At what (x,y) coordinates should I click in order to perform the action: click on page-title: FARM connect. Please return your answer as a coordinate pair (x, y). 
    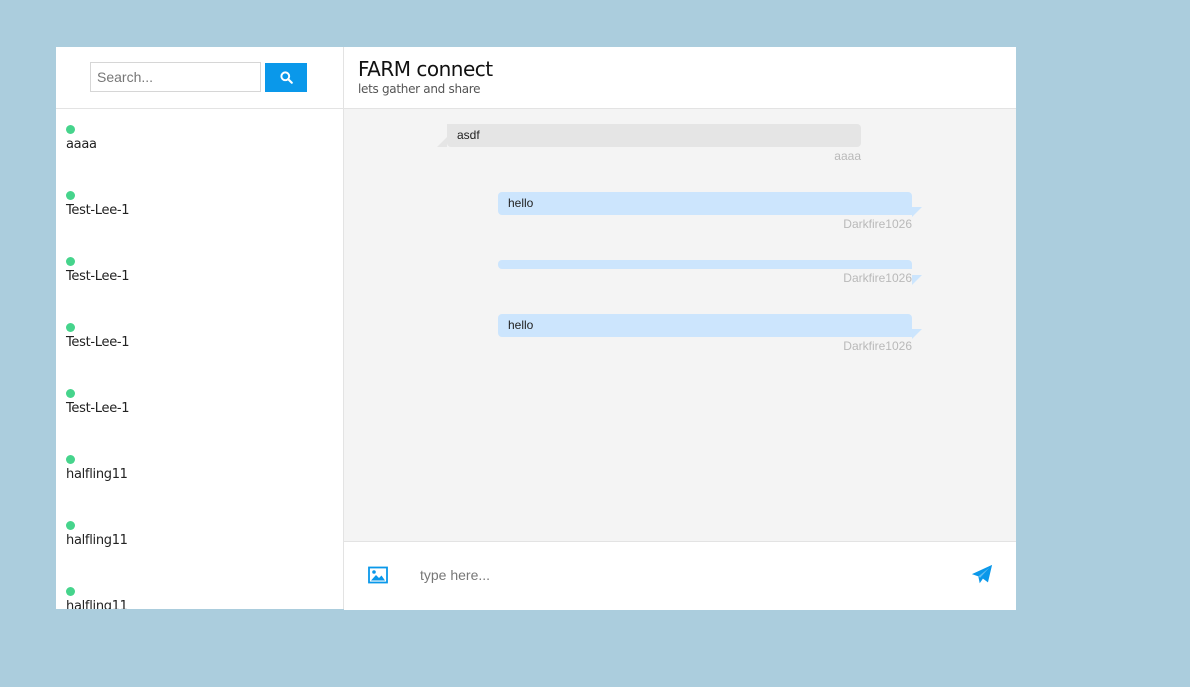
    Looking at the image, I should click on (425, 69).